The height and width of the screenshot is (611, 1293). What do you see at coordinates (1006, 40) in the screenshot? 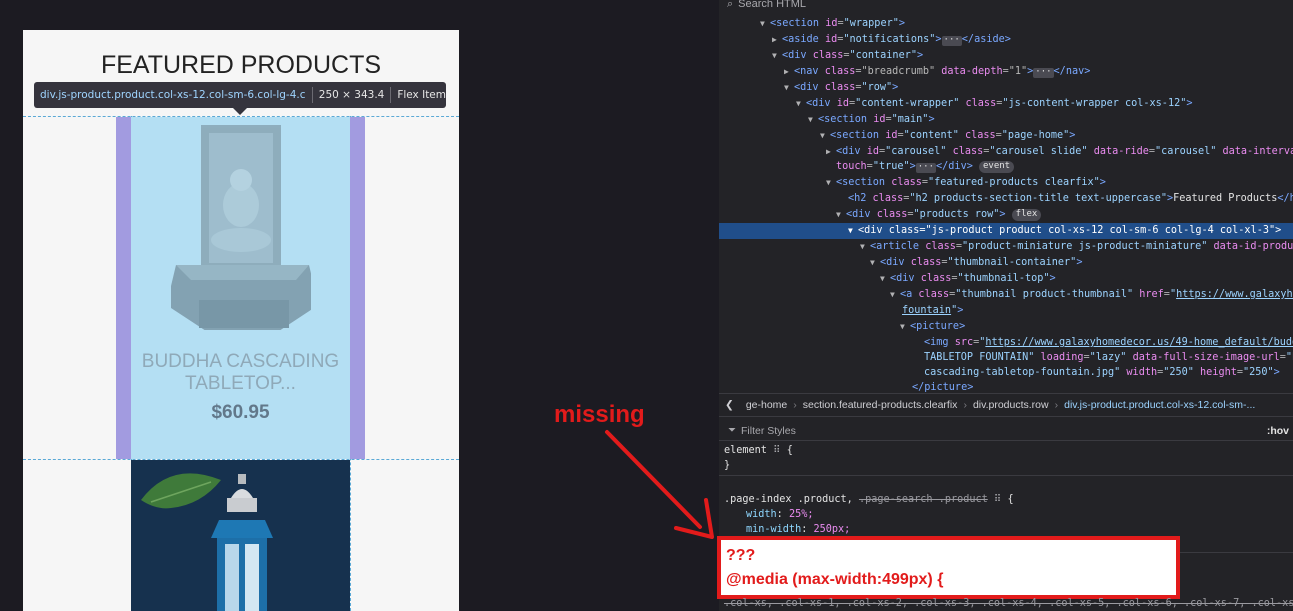
I see `tree-row: ▶ <aside id="notifications"> ··· </aside>` at bounding box center [1006, 40].